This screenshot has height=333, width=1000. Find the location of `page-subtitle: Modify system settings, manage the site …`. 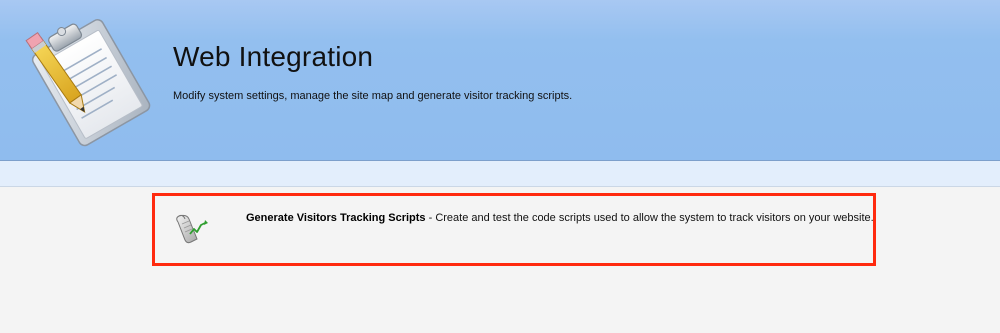

page-subtitle: Modify system settings, manage the site … is located at coordinates (373, 96).